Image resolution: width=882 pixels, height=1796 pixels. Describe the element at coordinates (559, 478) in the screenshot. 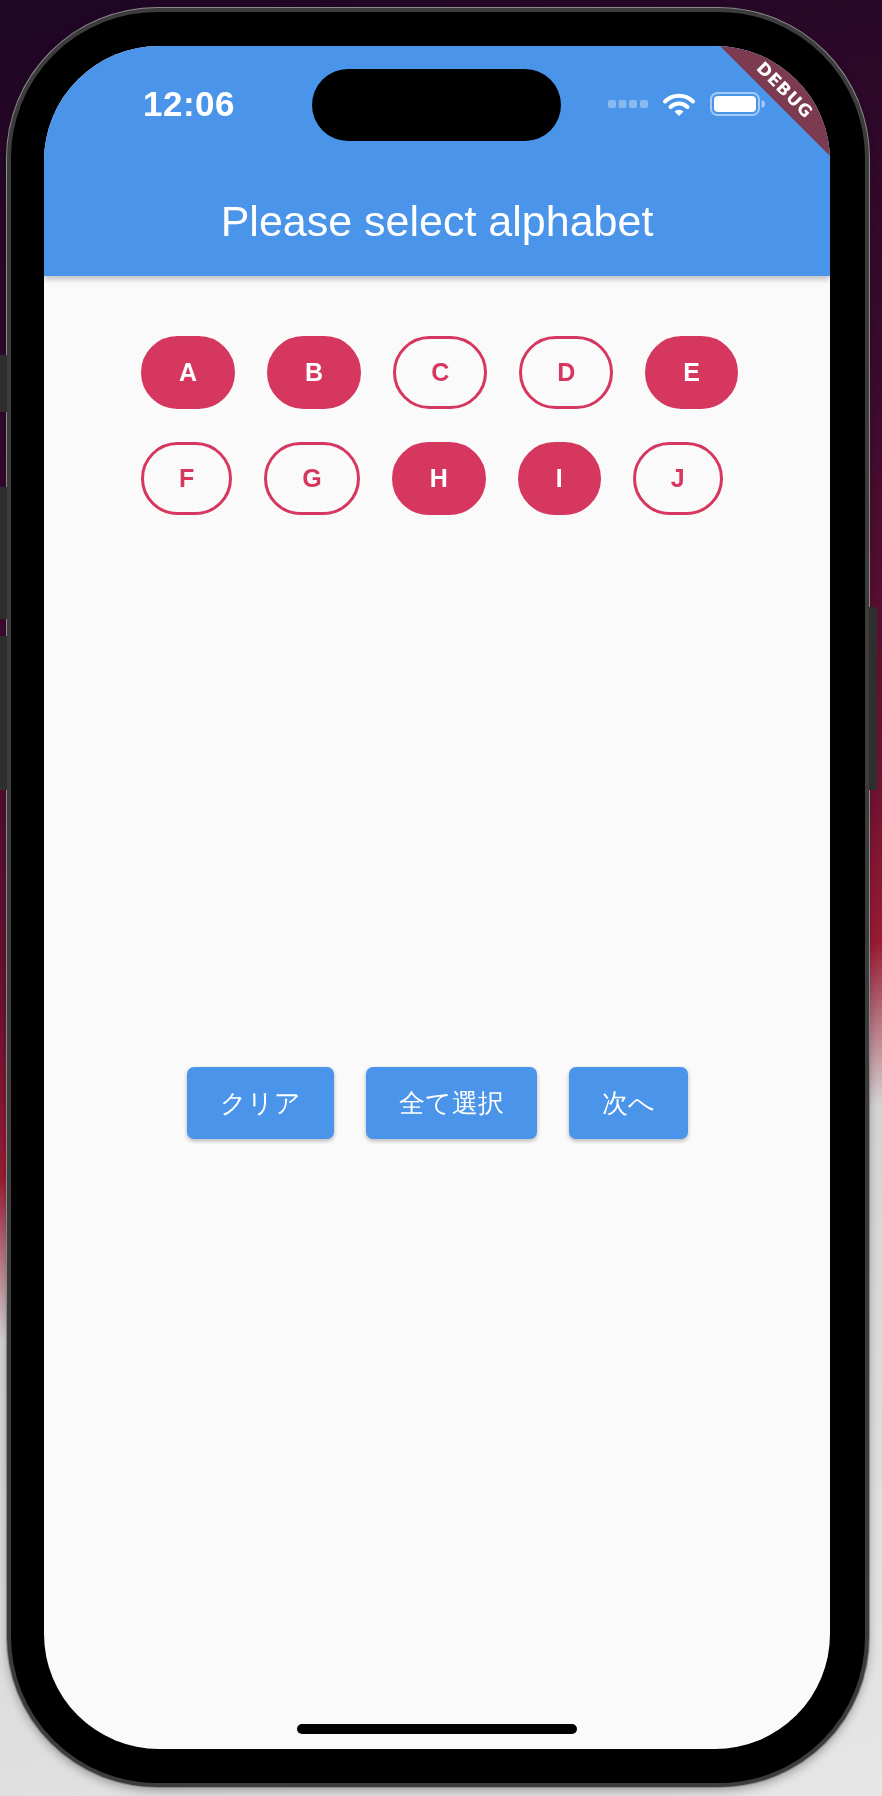

I see `letter-chip: I` at that location.